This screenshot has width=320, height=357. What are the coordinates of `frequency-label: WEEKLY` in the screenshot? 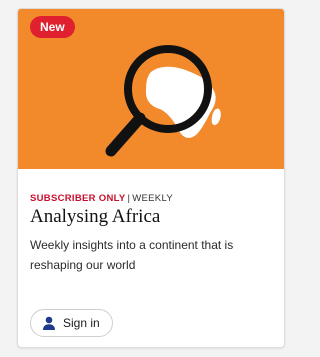 It's located at (152, 198).